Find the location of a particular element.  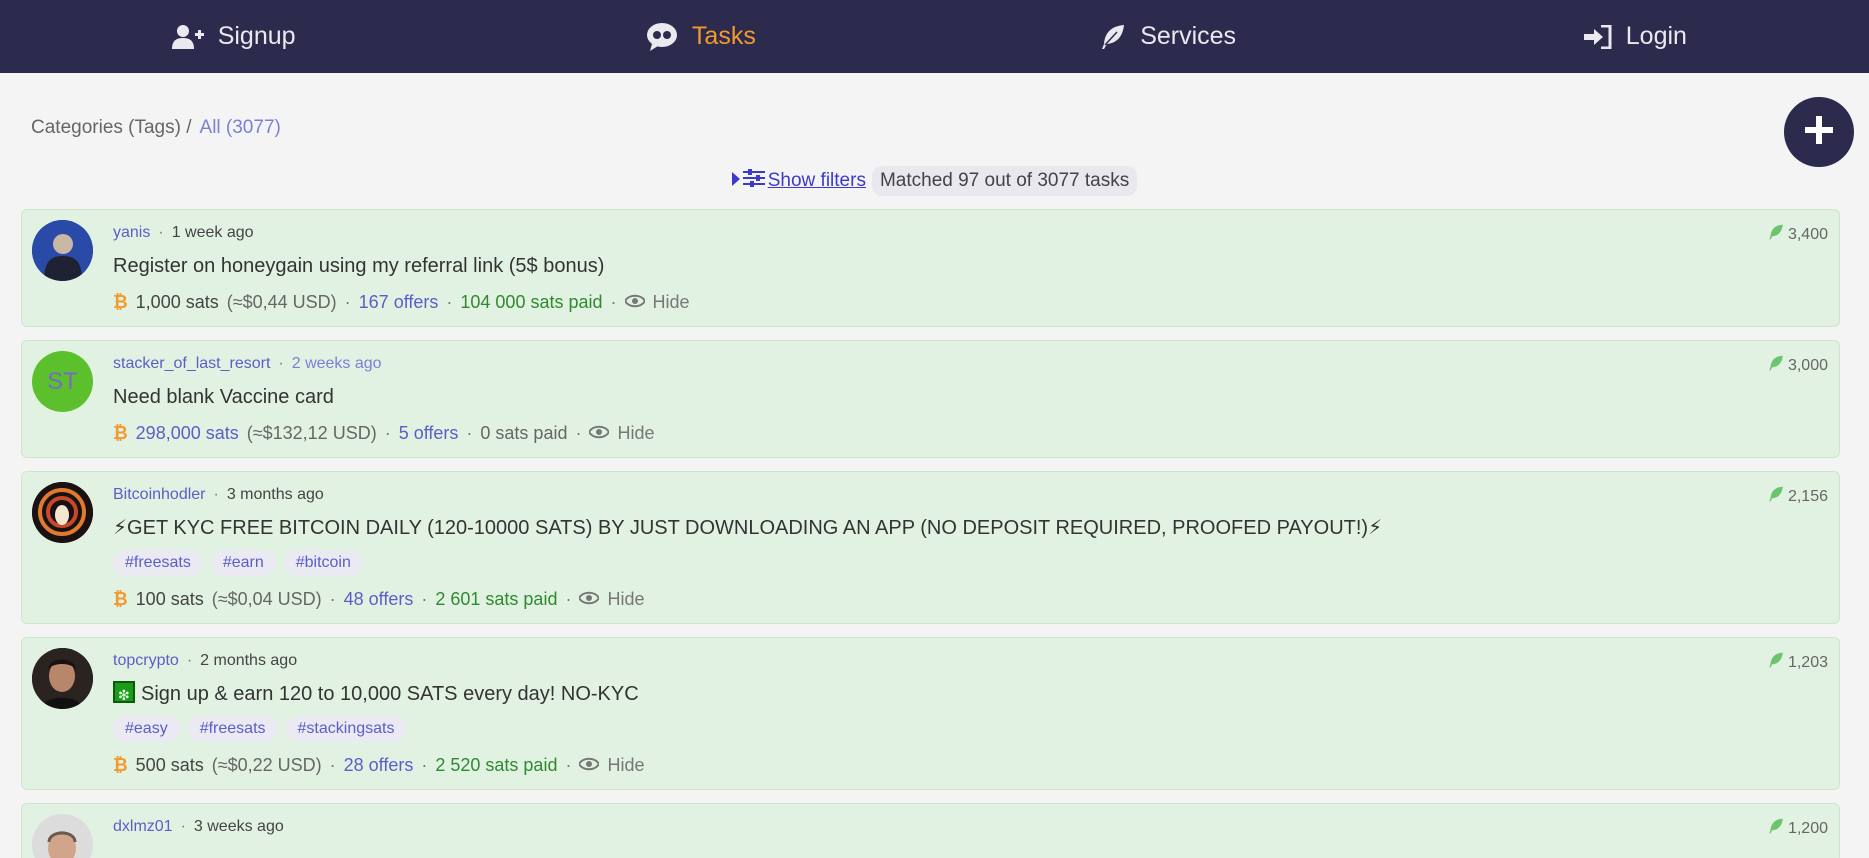

tag-list: #freesats #earn #bitcoin is located at coordinates (971, 563).